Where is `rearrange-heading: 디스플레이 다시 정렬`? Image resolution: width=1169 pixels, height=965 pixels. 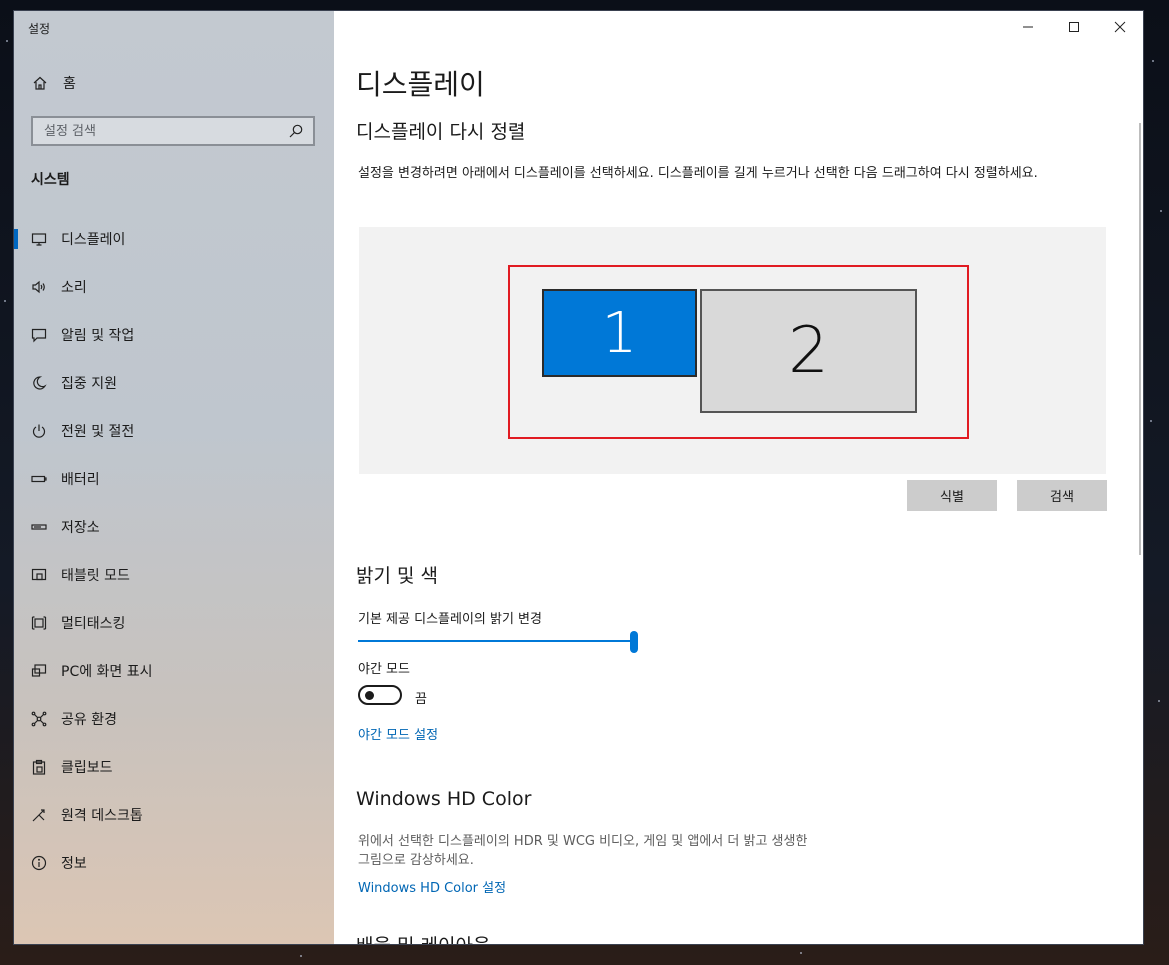 rearrange-heading: 디스플레이 다시 정렬 is located at coordinates (441, 132).